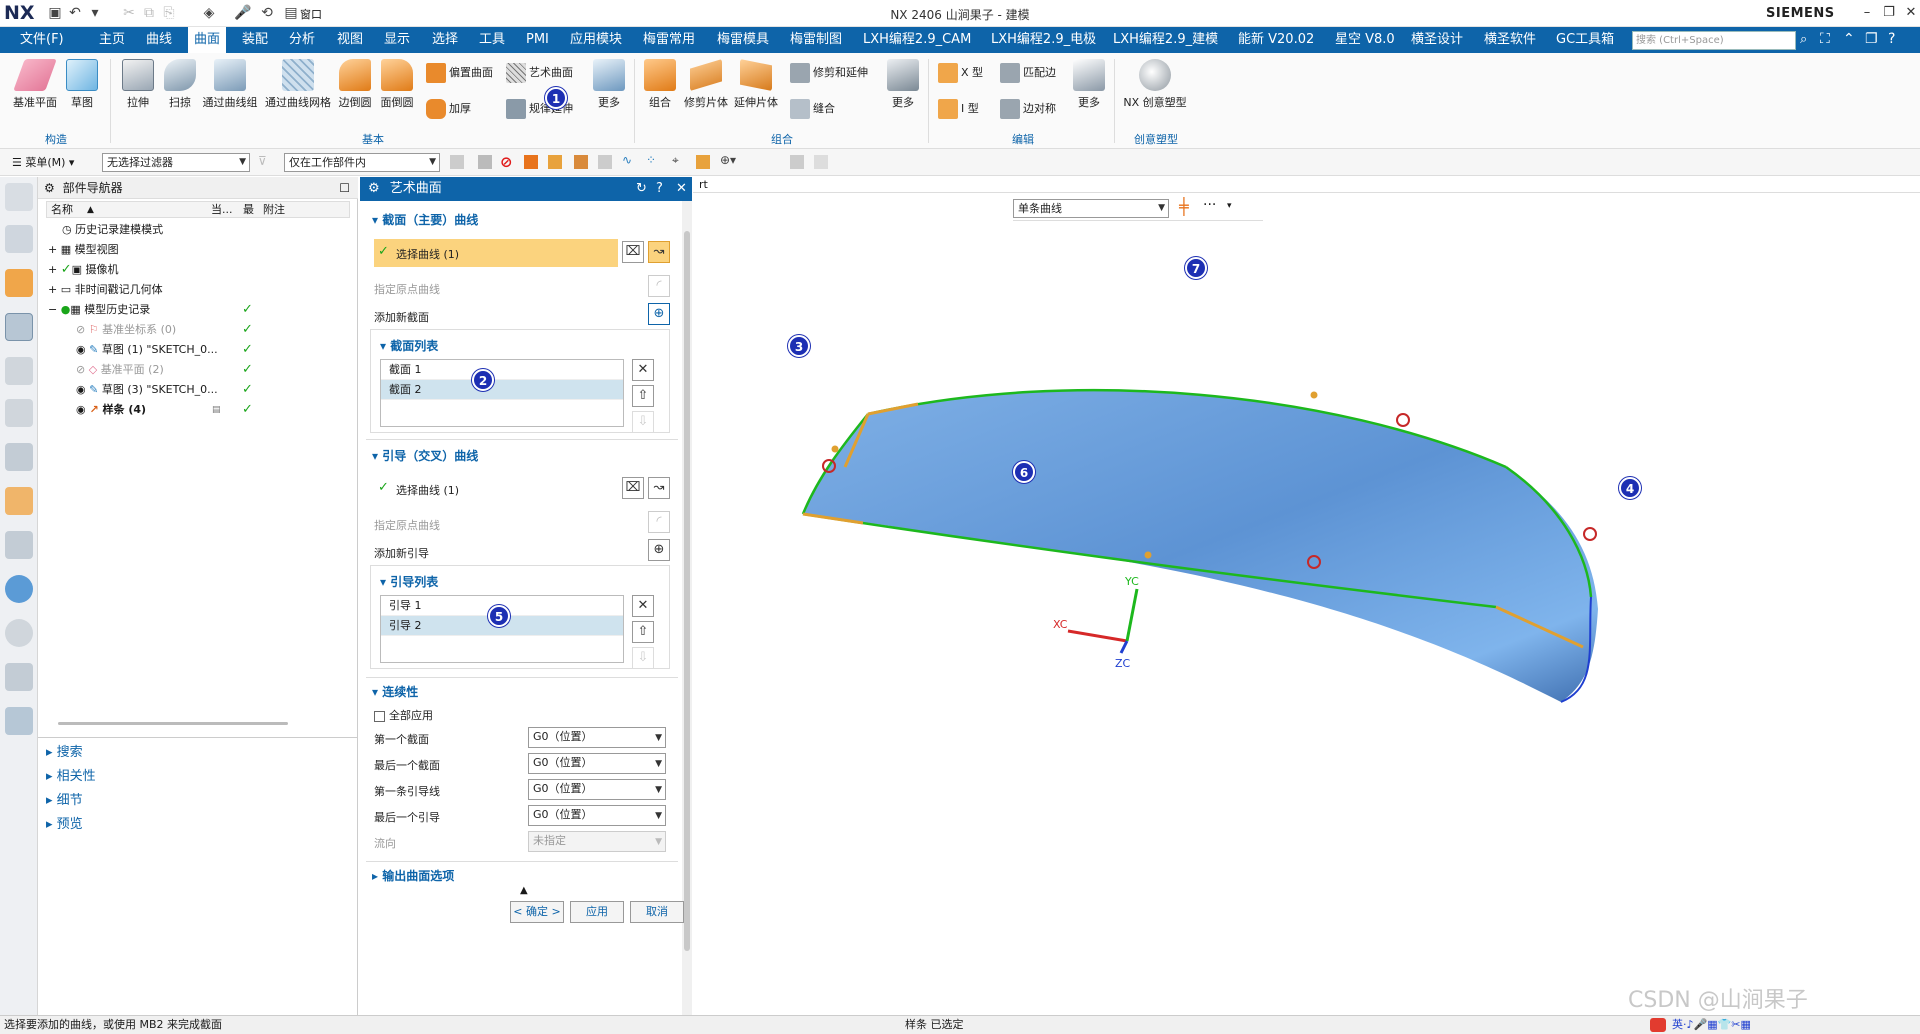  What do you see at coordinates (176, 162) in the screenshot?
I see `type-filter-select: 无选择过滤器 ▼` at bounding box center [176, 162].